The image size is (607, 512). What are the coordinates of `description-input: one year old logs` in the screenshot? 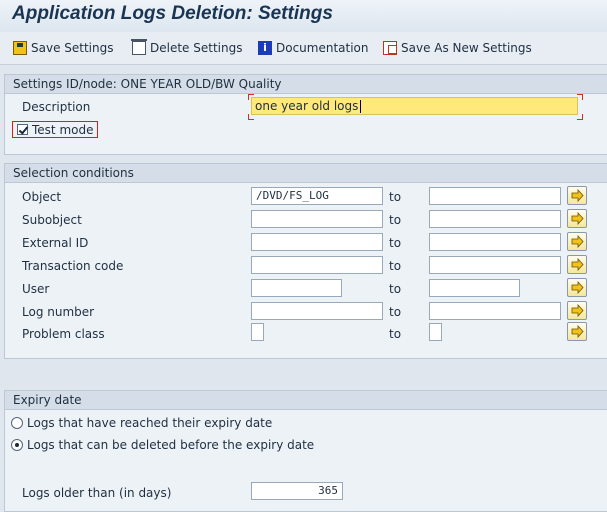 It's located at (414, 106).